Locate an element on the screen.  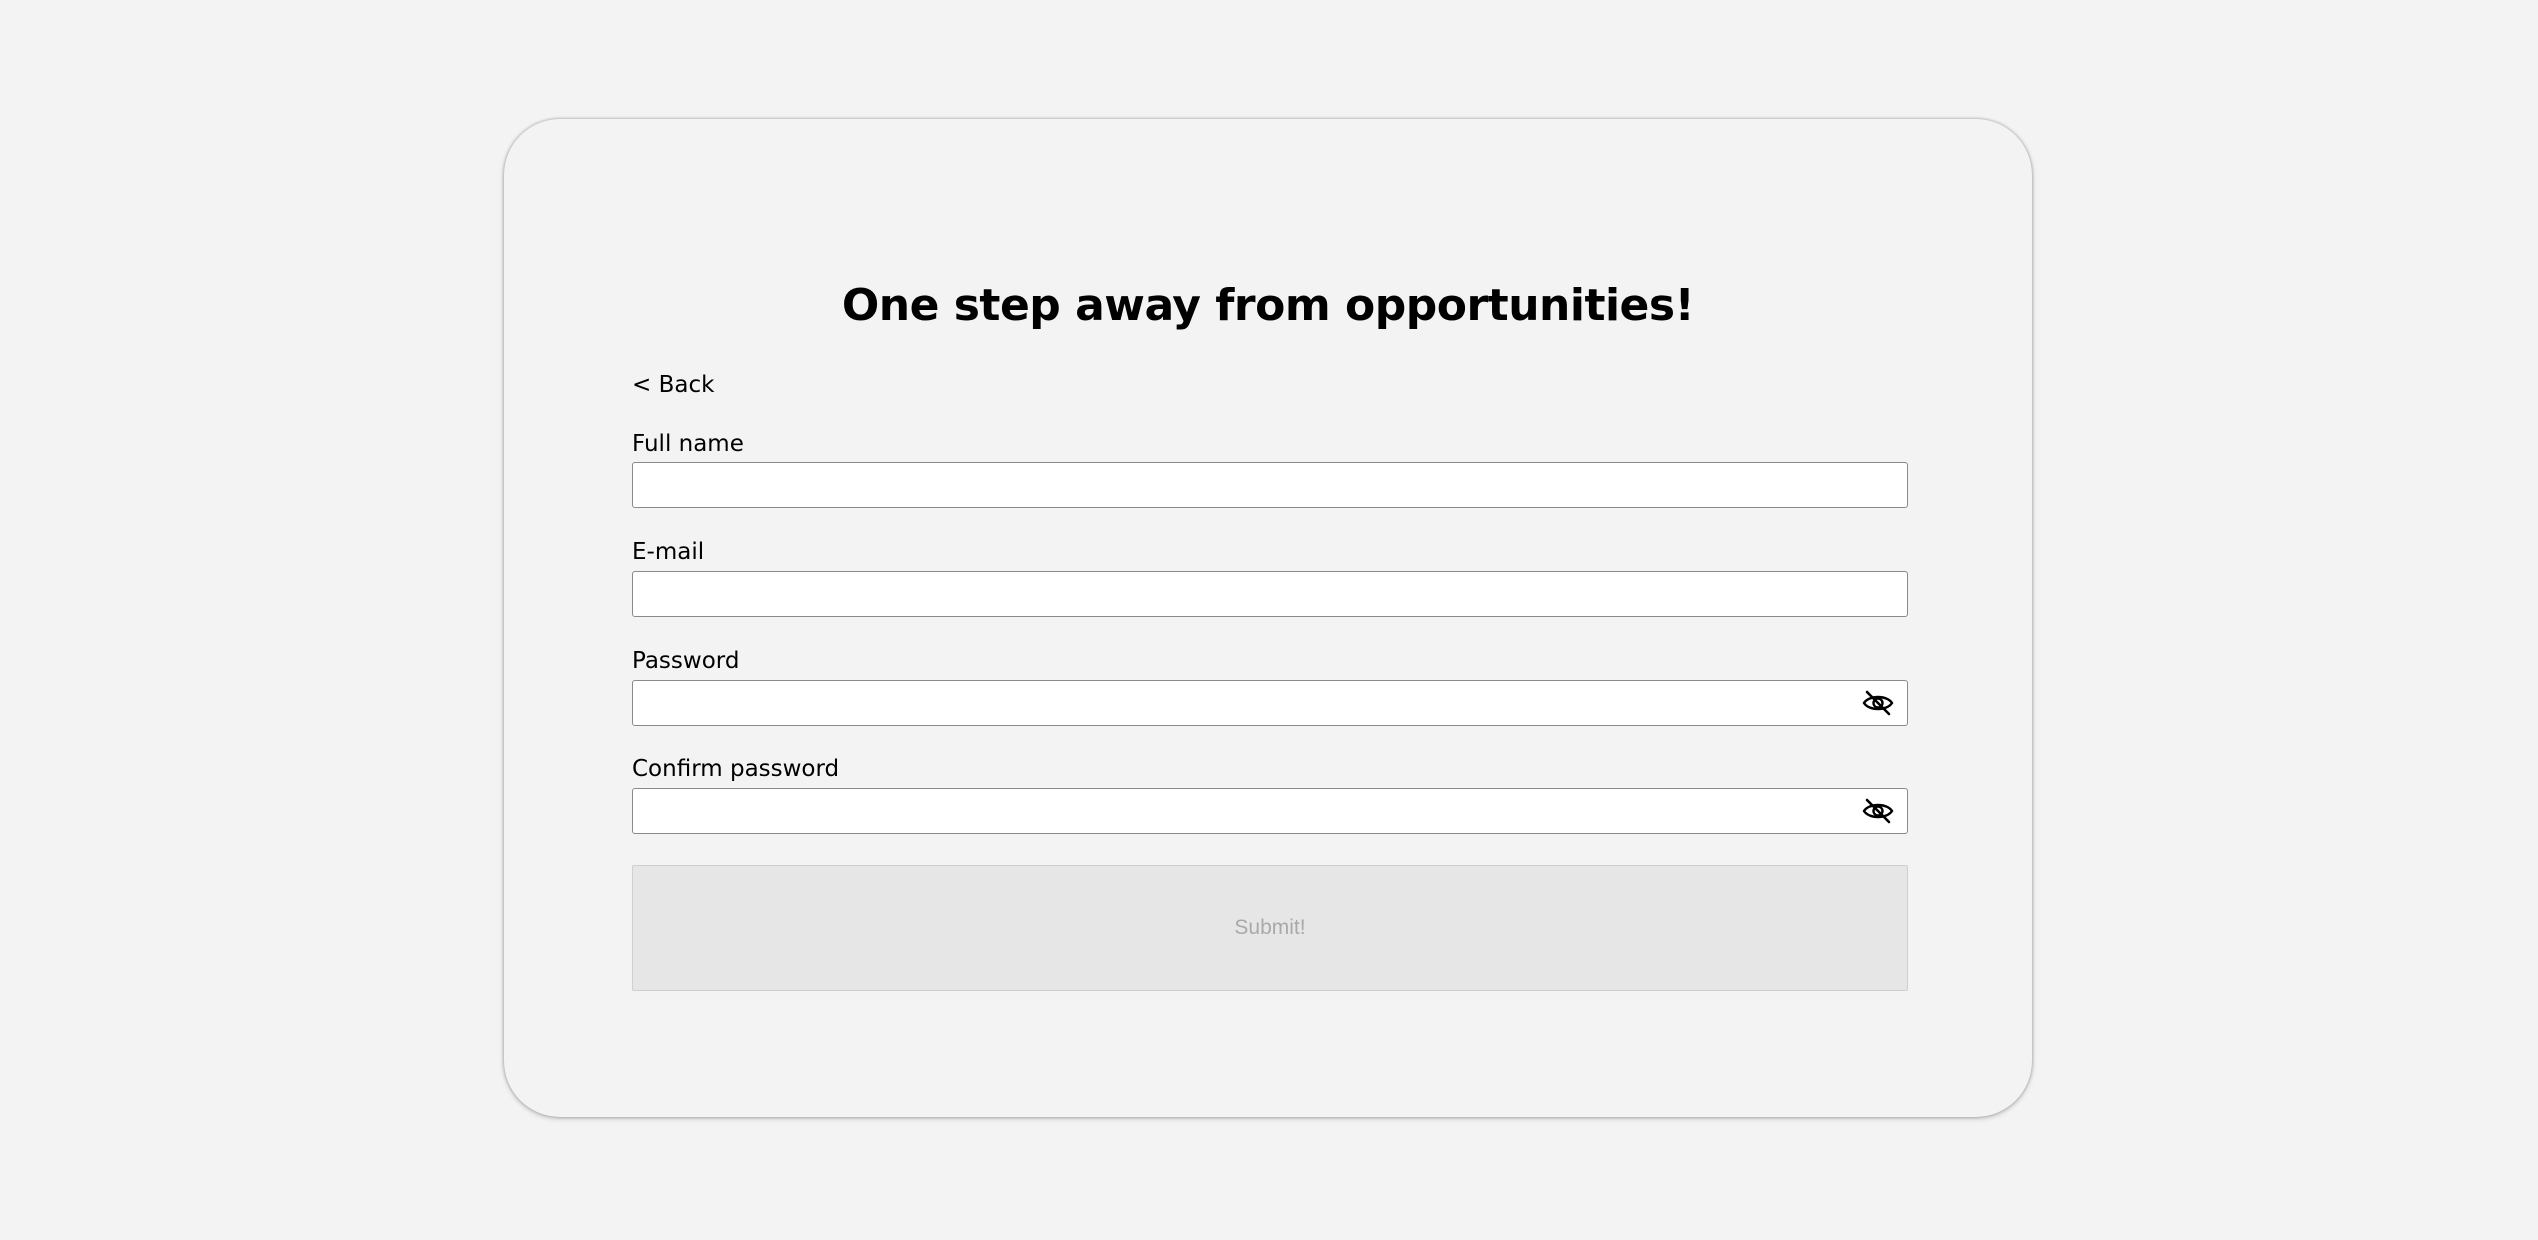
confirm-password-input is located at coordinates (1270, 811).